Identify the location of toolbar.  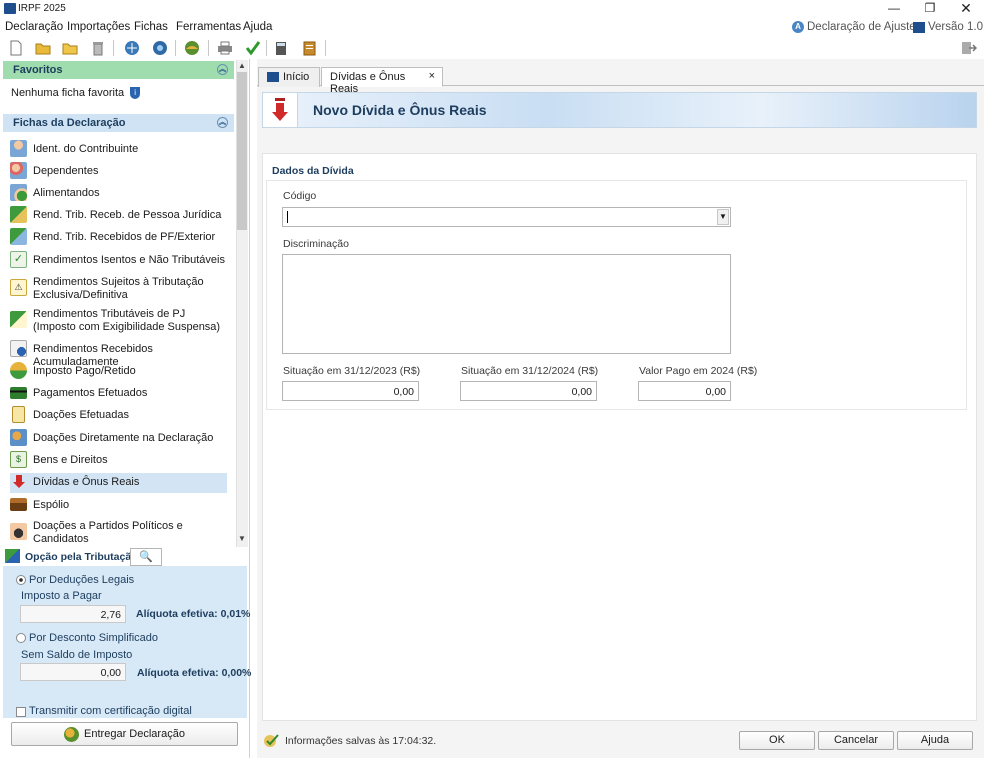
(492, 48).